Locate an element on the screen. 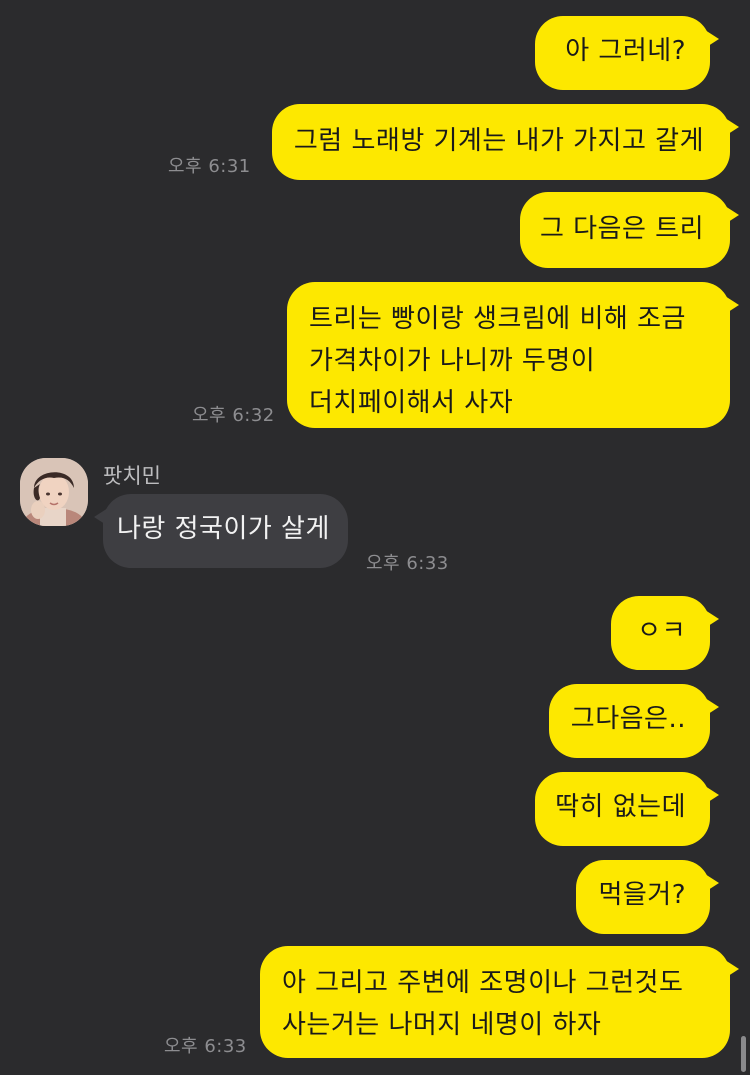 Image resolution: width=750 pixels, height=1075 pixels. message-bubble: 먹을거? is located at coordinates (647, 897).